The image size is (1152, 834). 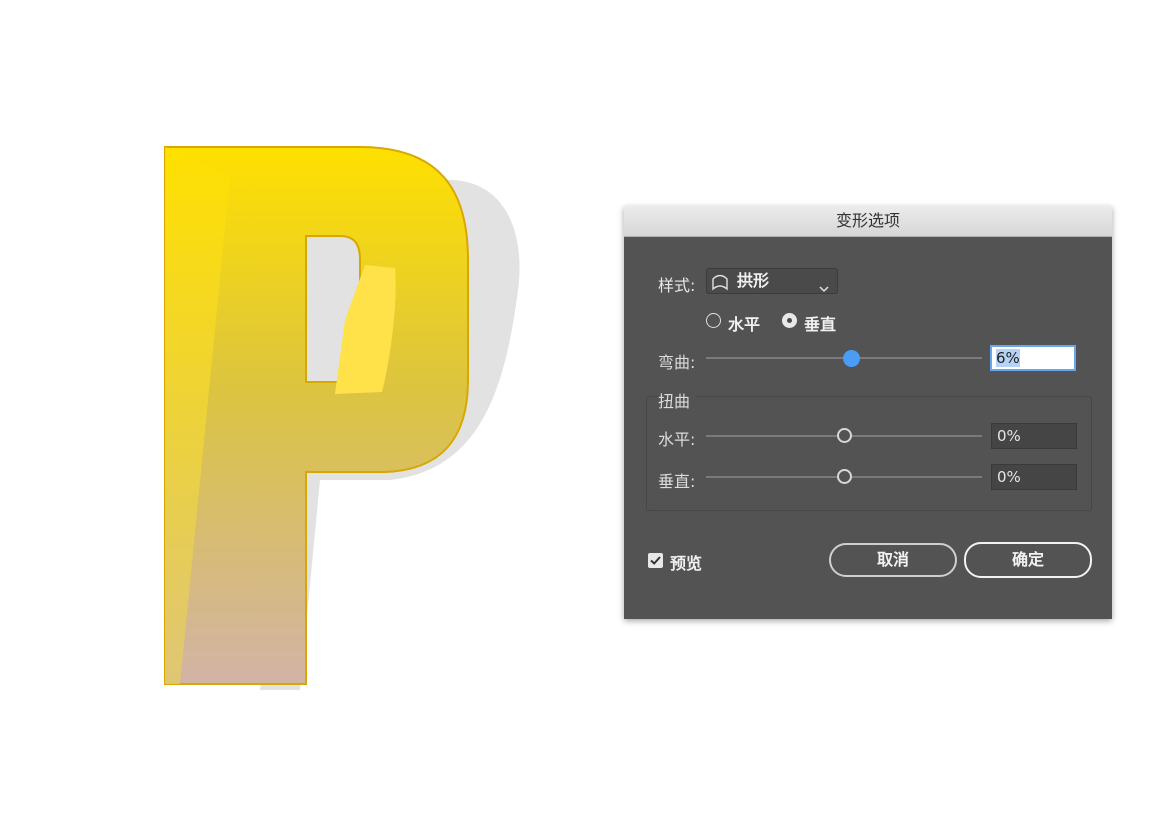 What do you see at coordinates (772, 281) in the screenshot?
I see `style-dropdown: 拱形` at bounding box center [772, 281].